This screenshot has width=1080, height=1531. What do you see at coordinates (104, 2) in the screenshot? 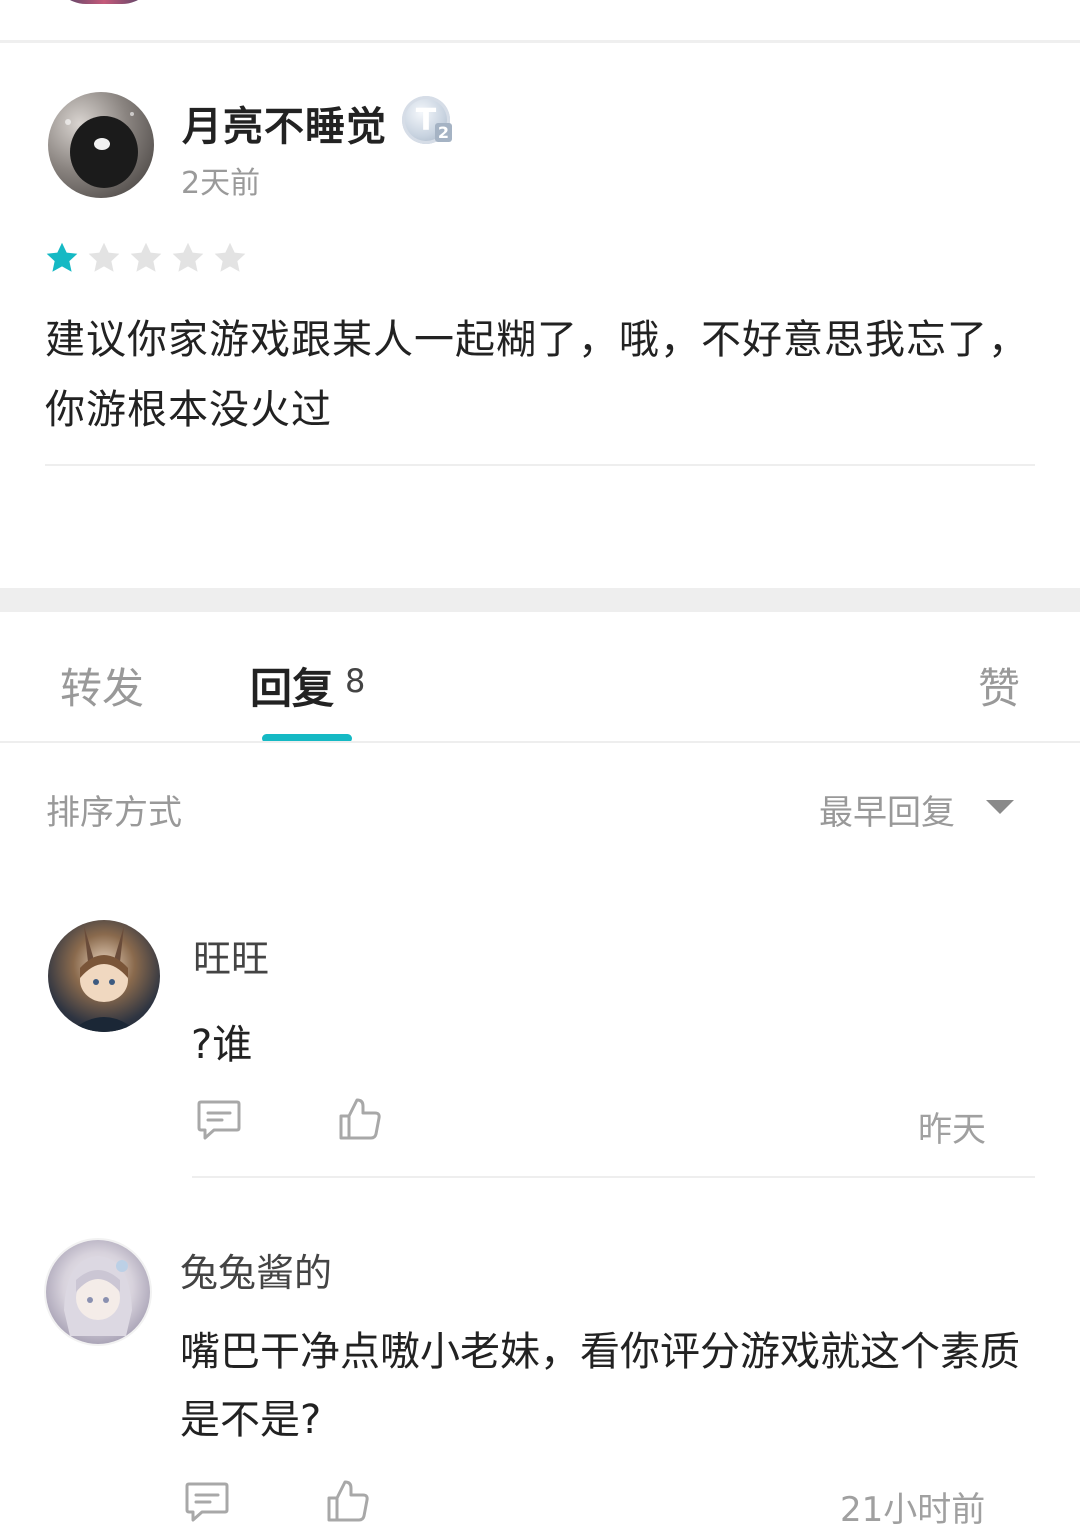
I see `previous-avatar-peek` at bounding box center [104, 2].